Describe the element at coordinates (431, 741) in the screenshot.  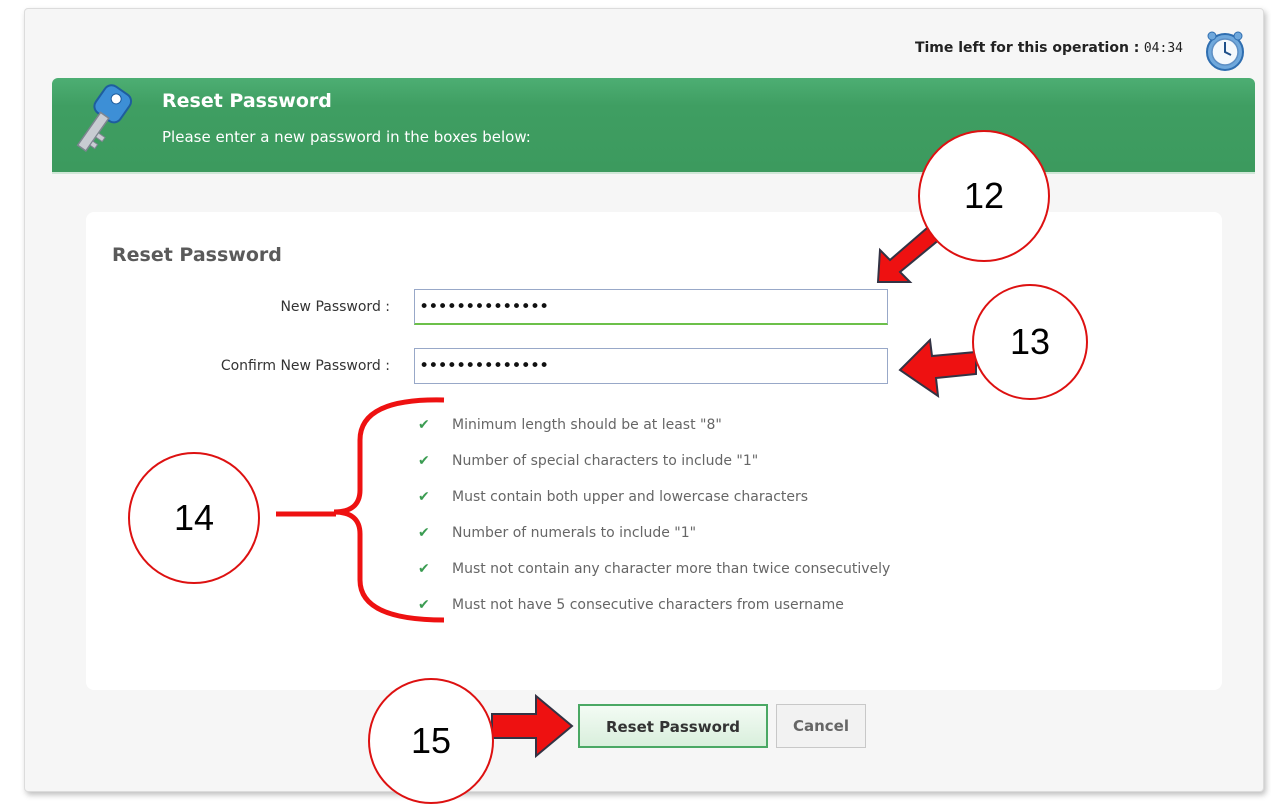
I see `callout-15: 15` at that location.